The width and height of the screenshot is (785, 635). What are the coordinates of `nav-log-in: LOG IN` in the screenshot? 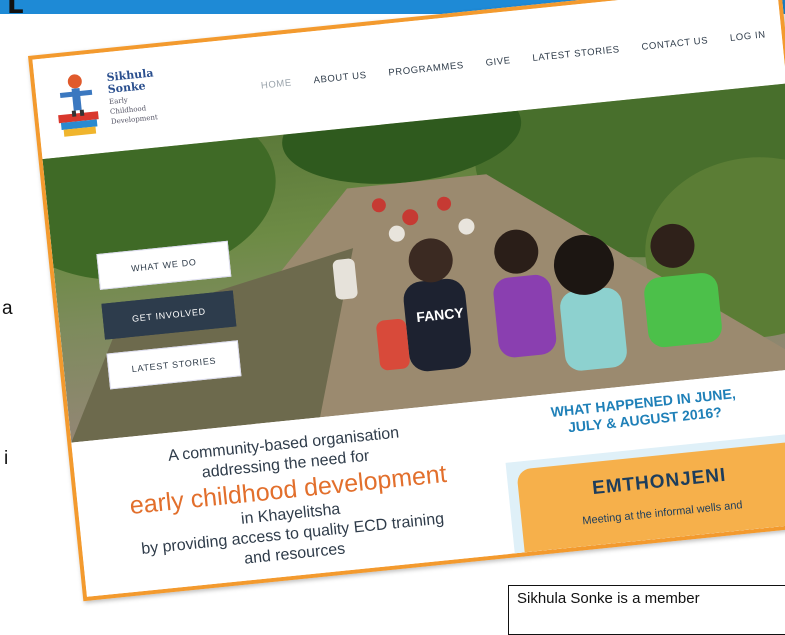 It's located at (747, 36).